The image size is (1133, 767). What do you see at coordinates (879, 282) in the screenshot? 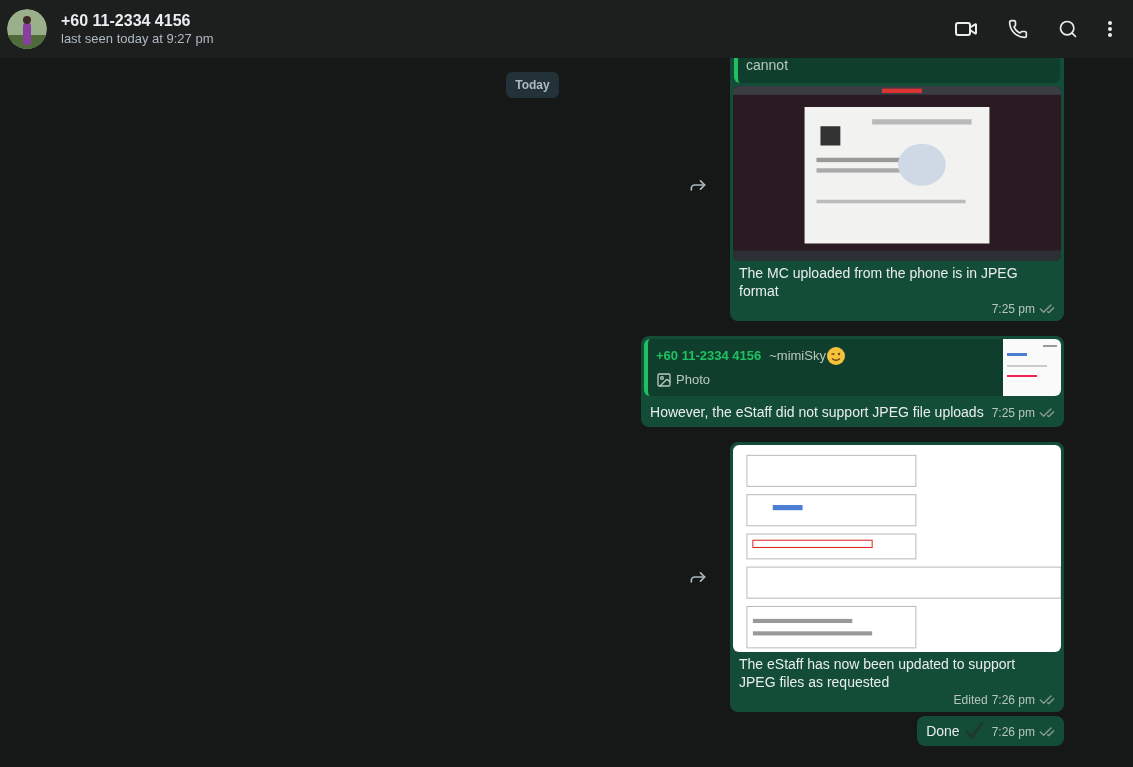
I see `message-text: The MC uploaded from the phone is in JPEG format` at bounding box center [879, 282].